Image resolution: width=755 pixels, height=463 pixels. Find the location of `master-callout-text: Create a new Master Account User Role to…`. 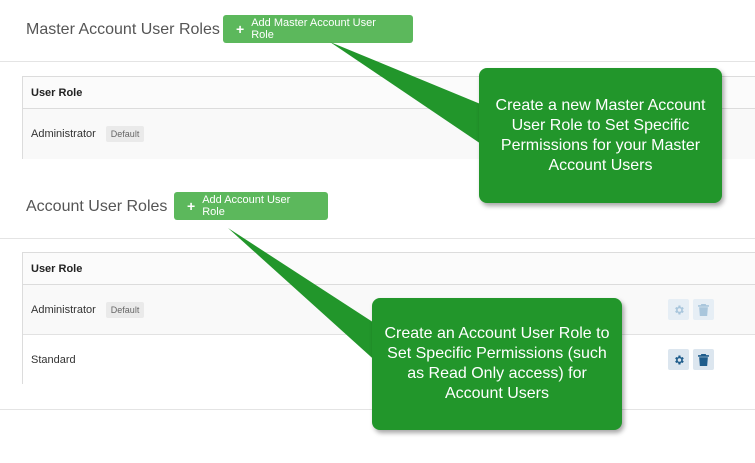

master-callout-text: Create a new Master Account User Role to… is located at coordinates (600, 135).